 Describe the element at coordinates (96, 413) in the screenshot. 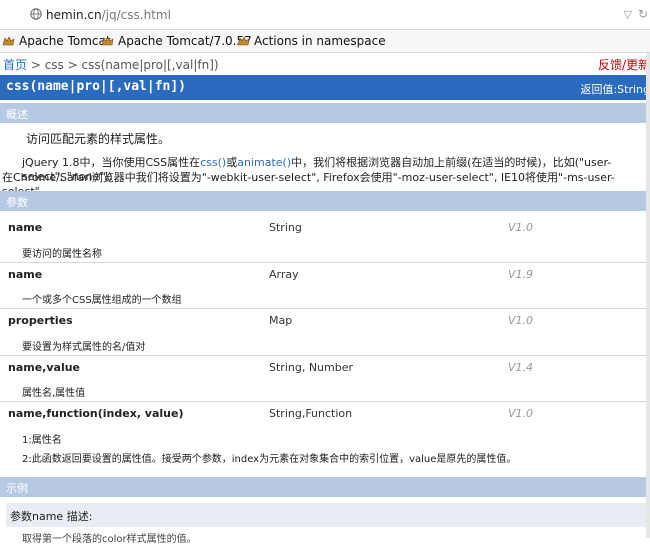

I see `param-name: name,function(index, value)` at that location.